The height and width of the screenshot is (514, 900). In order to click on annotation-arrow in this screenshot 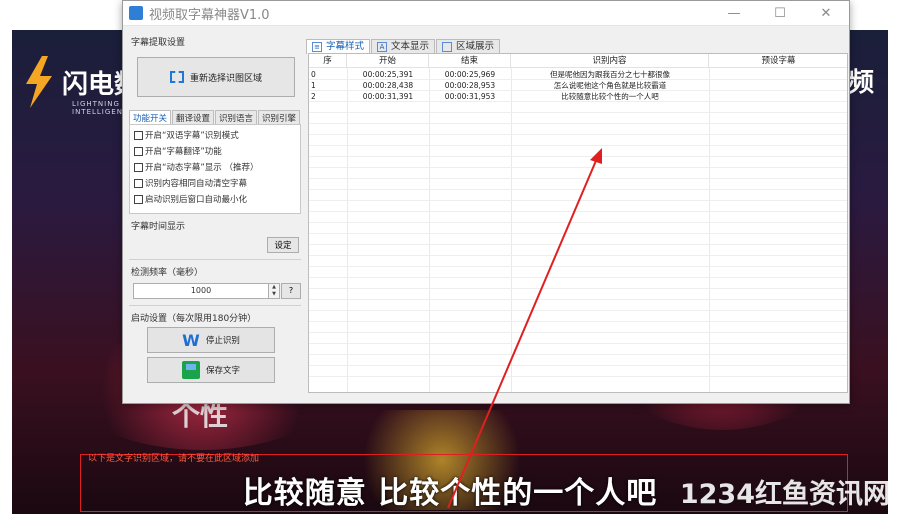, I will do `click(524, 328)`.